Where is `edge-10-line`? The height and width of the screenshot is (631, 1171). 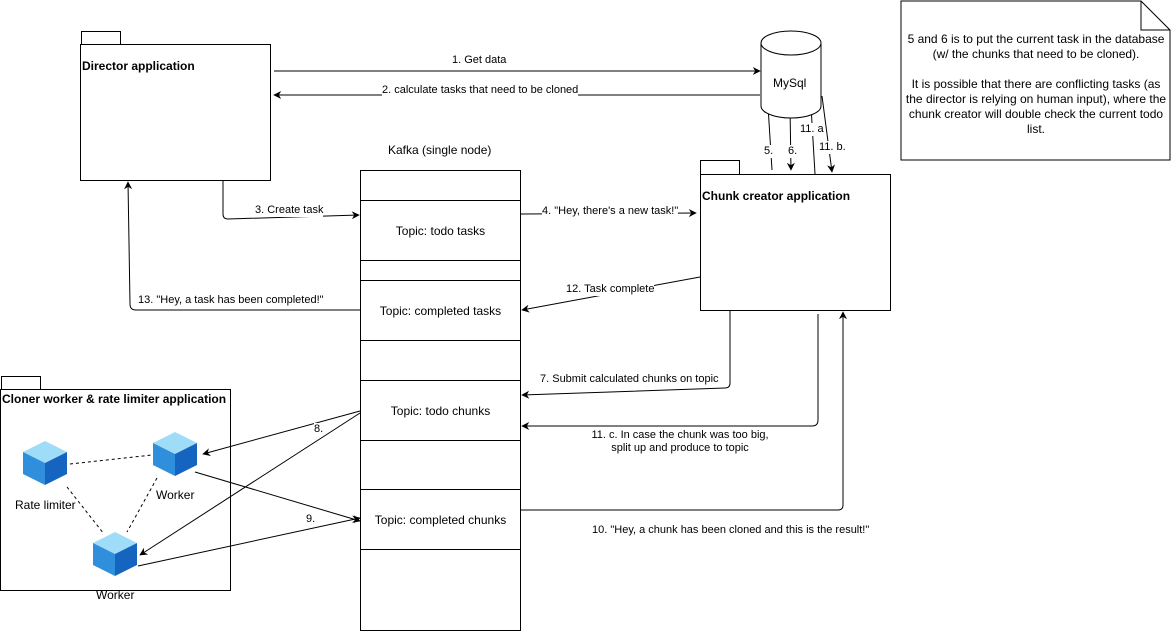 edge-10-line is located at coordinates (684, 411).